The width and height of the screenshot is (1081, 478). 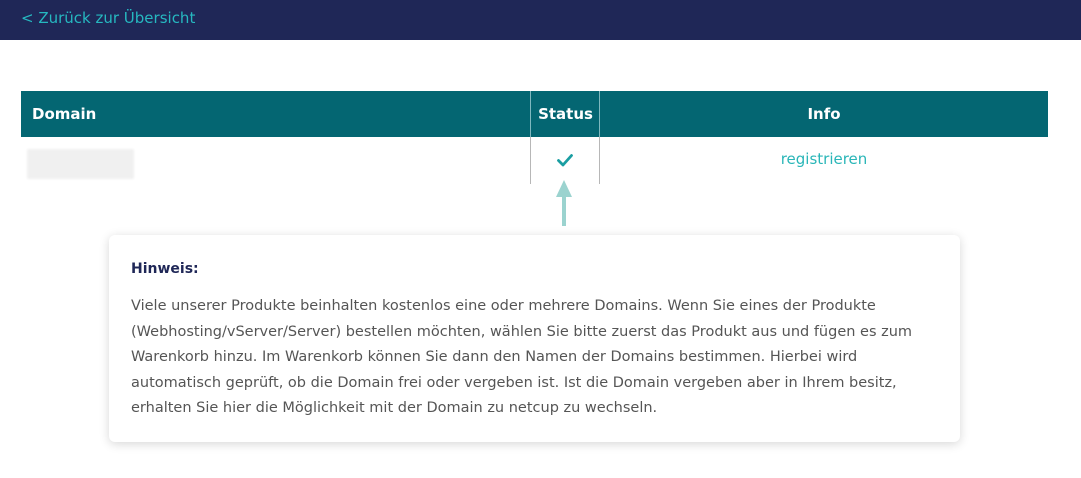 What do you see at coordinates (80, 164) in the screenshot?
I see `domain-name-redacted` at bounding box center [80, 164].